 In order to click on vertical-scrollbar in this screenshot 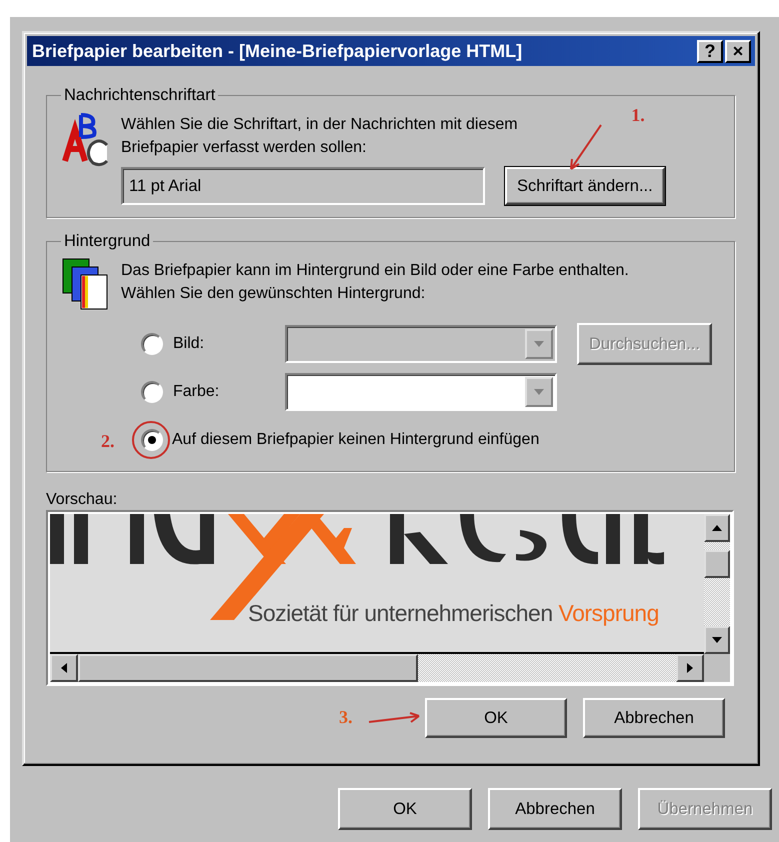, I will do `click(717, 584)`.